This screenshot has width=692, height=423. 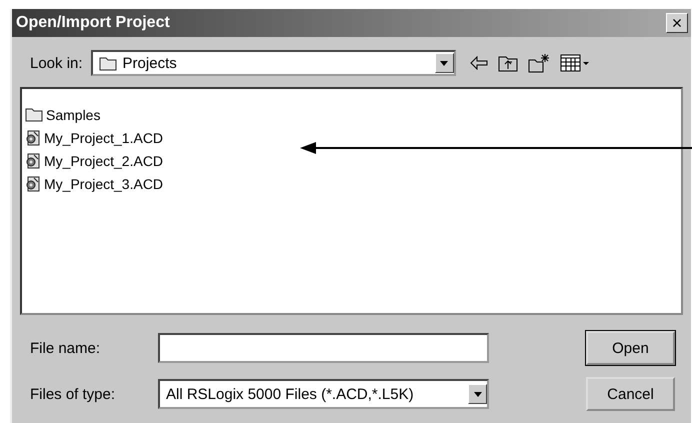 What do you see at coordinates (94, 137) in the screenshot?
I see `file-list-item: My_Project_1.ACD` at bounding box center [94, 137].